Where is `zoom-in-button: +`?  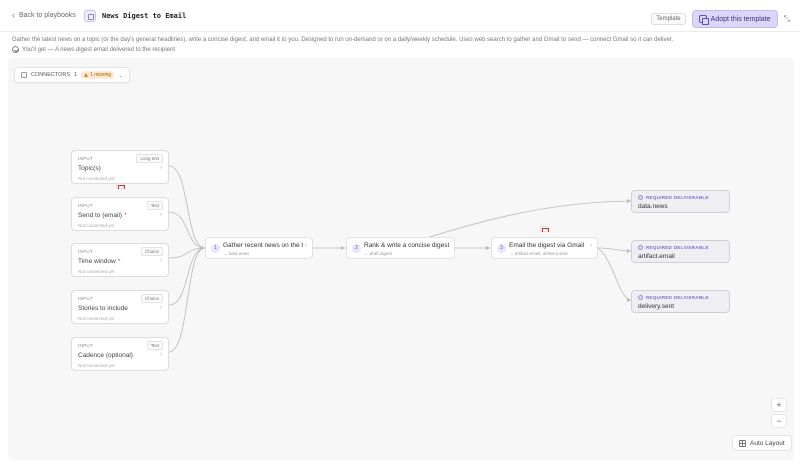 zoom-in-button: + is located at coordinates (779, 405).